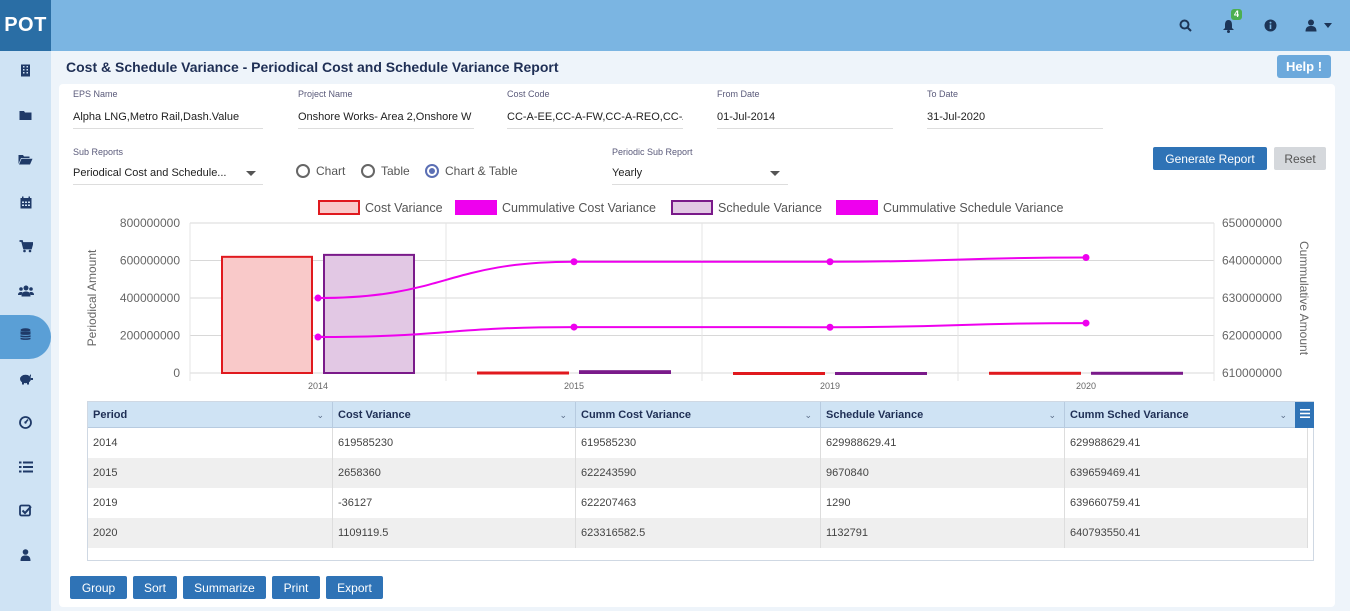 Image resolution: width=1350 pixels, height=611 pixels. I want to click on cell-cumm-cost-variance: 622207463, so click(698, 503).